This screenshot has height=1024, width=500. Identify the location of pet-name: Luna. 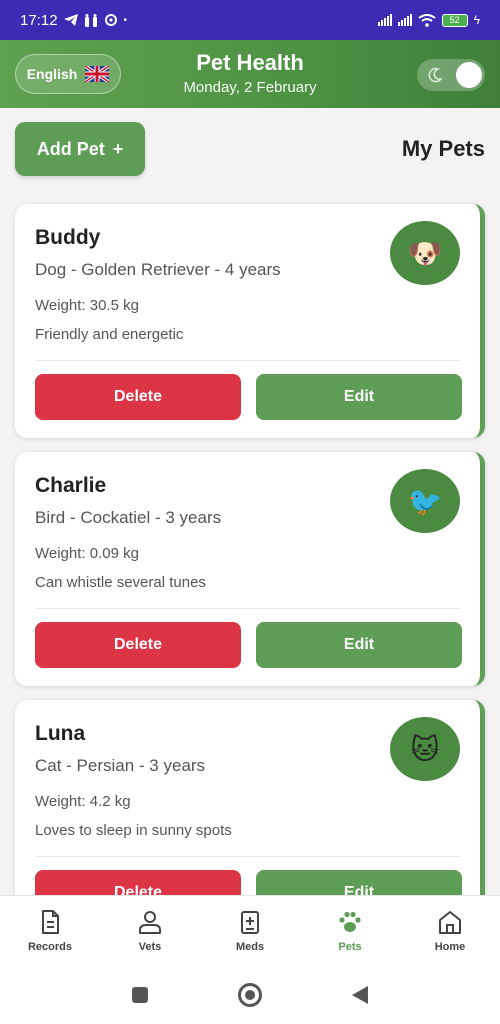
(60, 733).